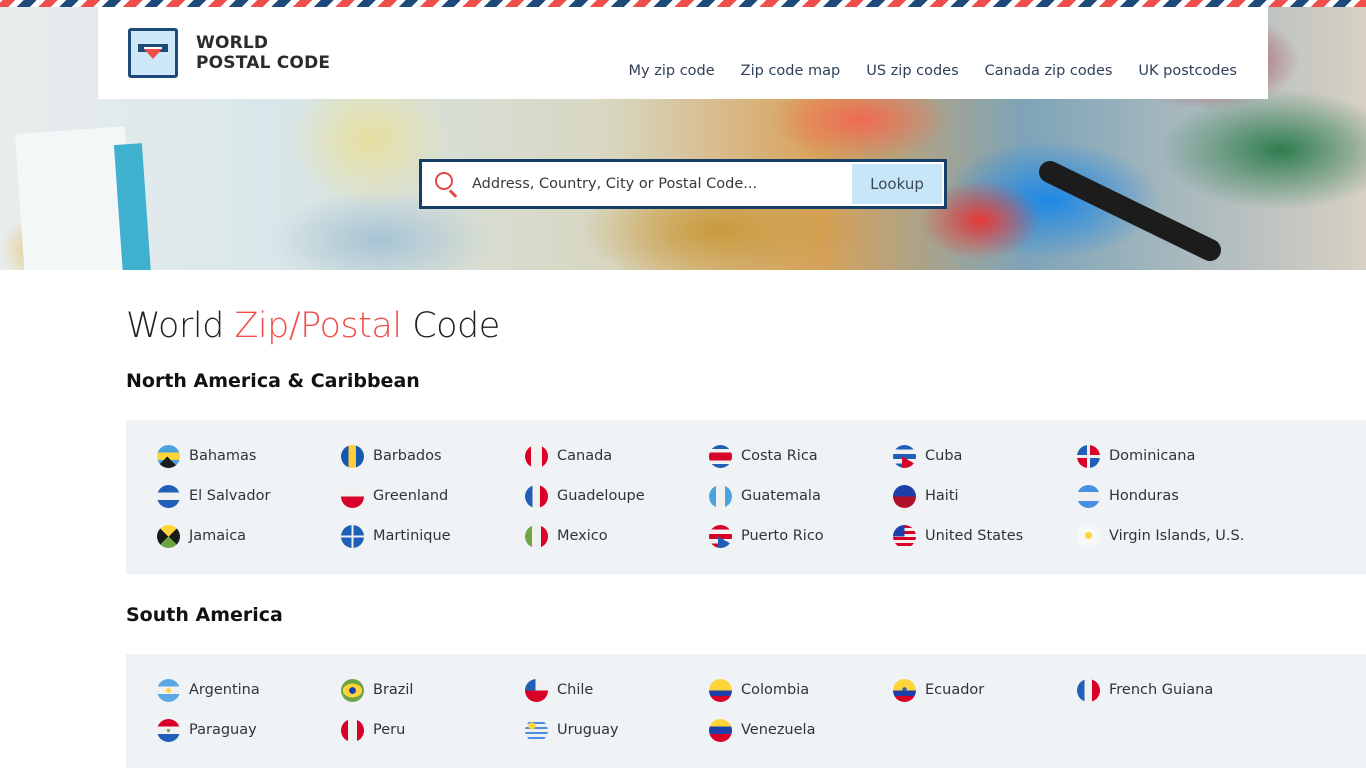 The image size is (1366, 768). What do you see at coordinates (407, 456) in the screenshot?
I see `country-name: Barbados` at bounding box center [407, 456].